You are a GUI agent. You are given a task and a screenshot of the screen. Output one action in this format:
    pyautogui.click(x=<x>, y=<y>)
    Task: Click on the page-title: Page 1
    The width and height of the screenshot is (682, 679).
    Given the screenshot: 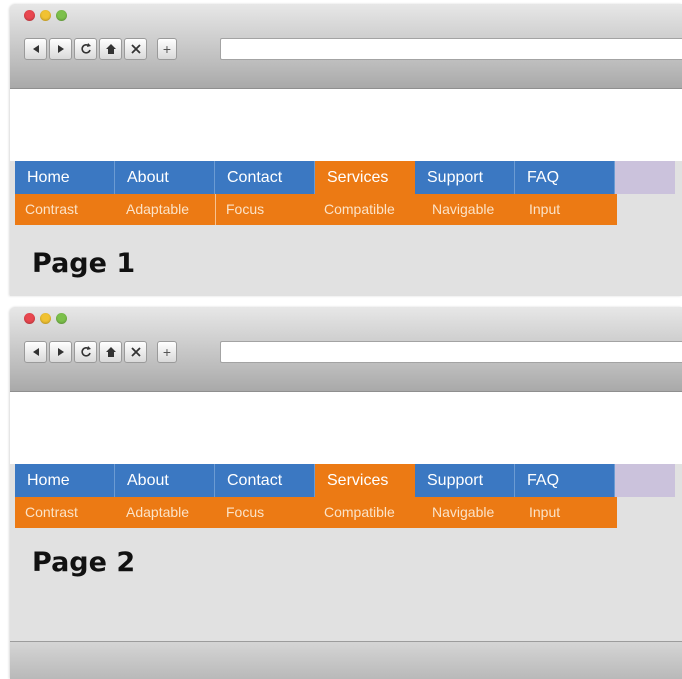 What is the action you would take?
    pyautogui.click(x=84, y=263)
    